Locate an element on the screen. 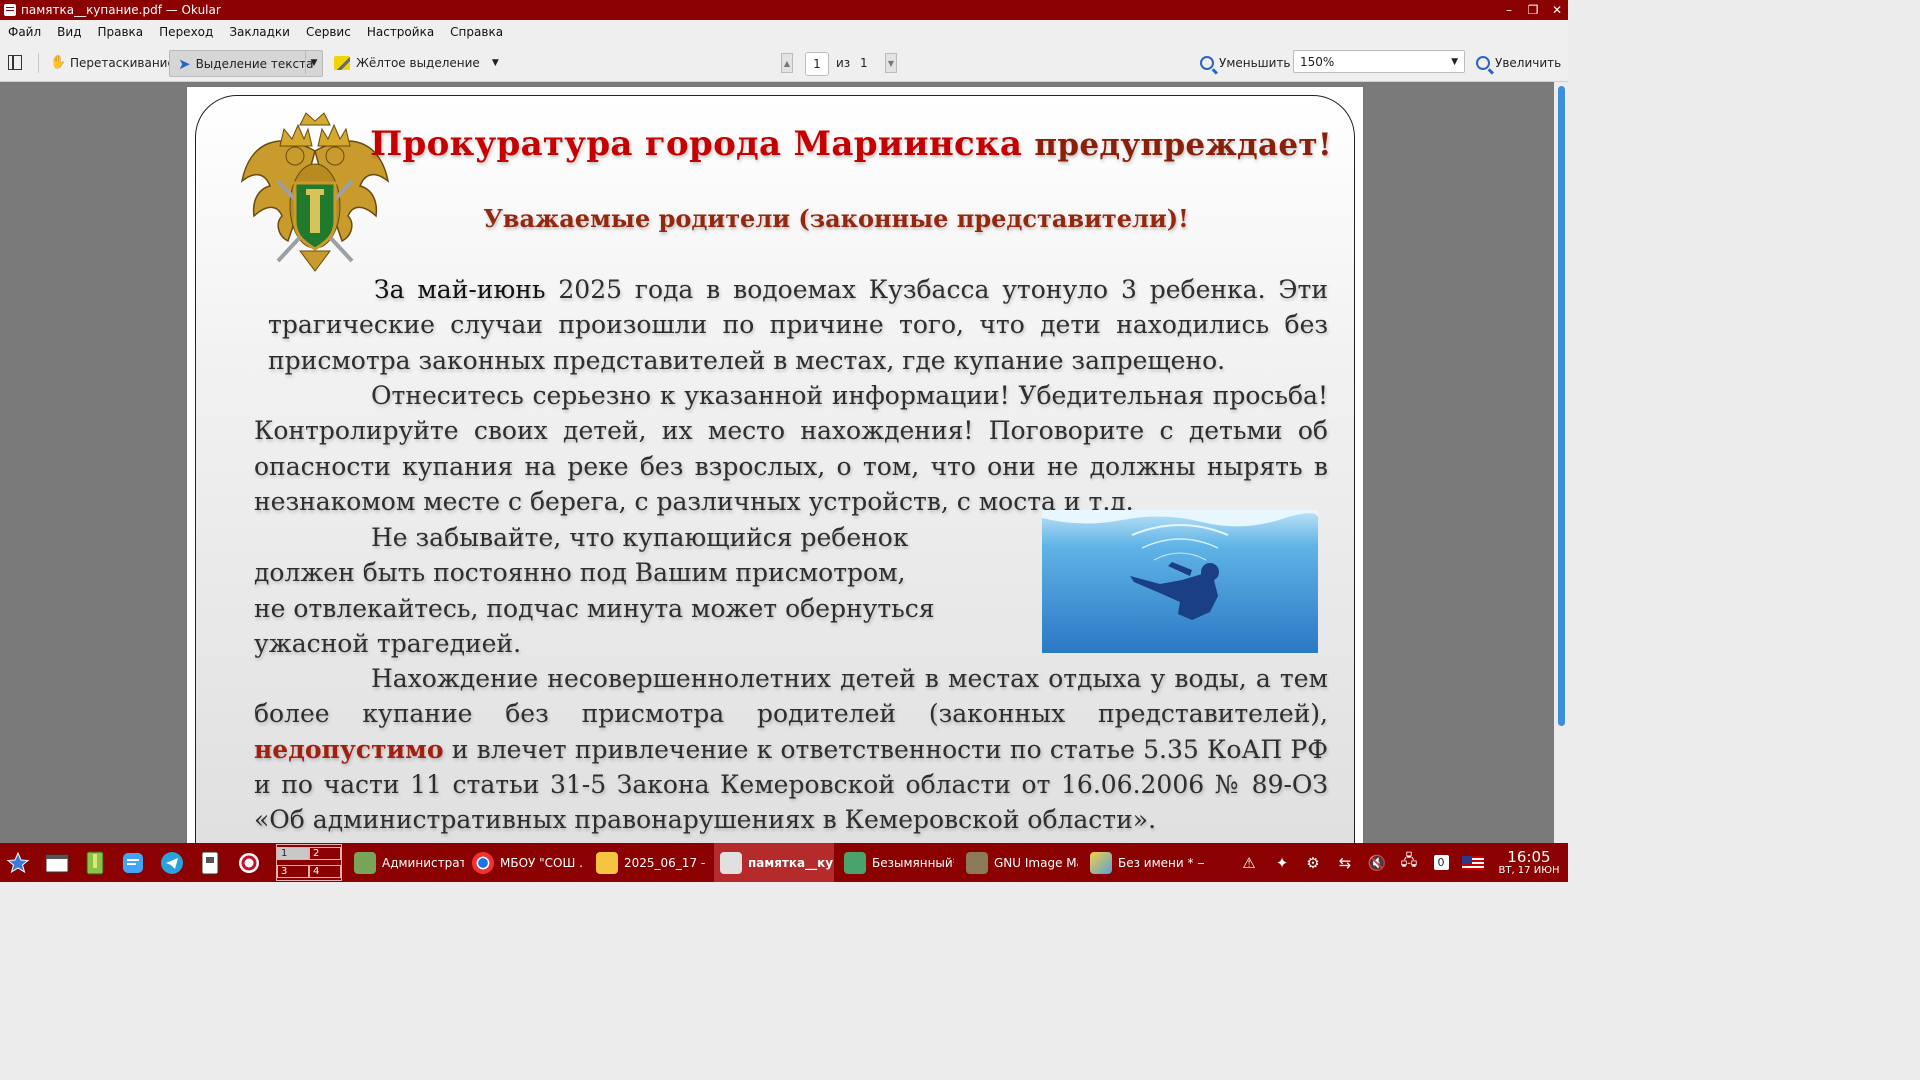 The image size is (1920, 1080). menu-bookmarks: Закладки is located at coordinates (259, 32).